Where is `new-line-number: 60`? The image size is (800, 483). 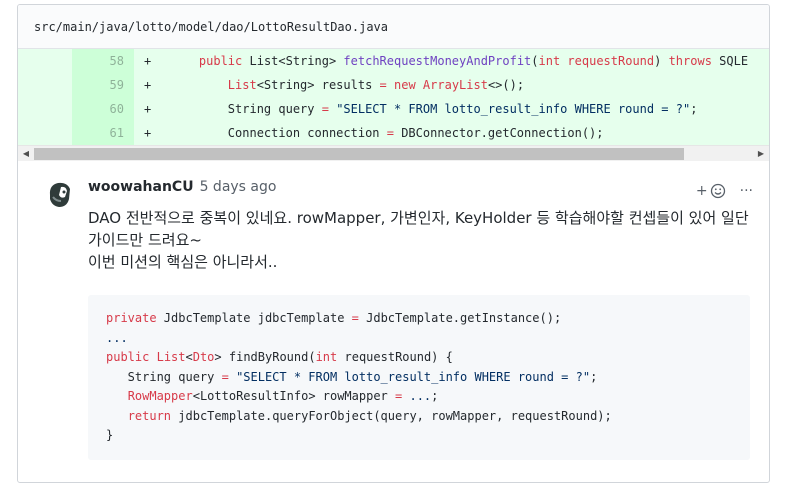 new-line-number: 60 is located at coordinates (103, 109).